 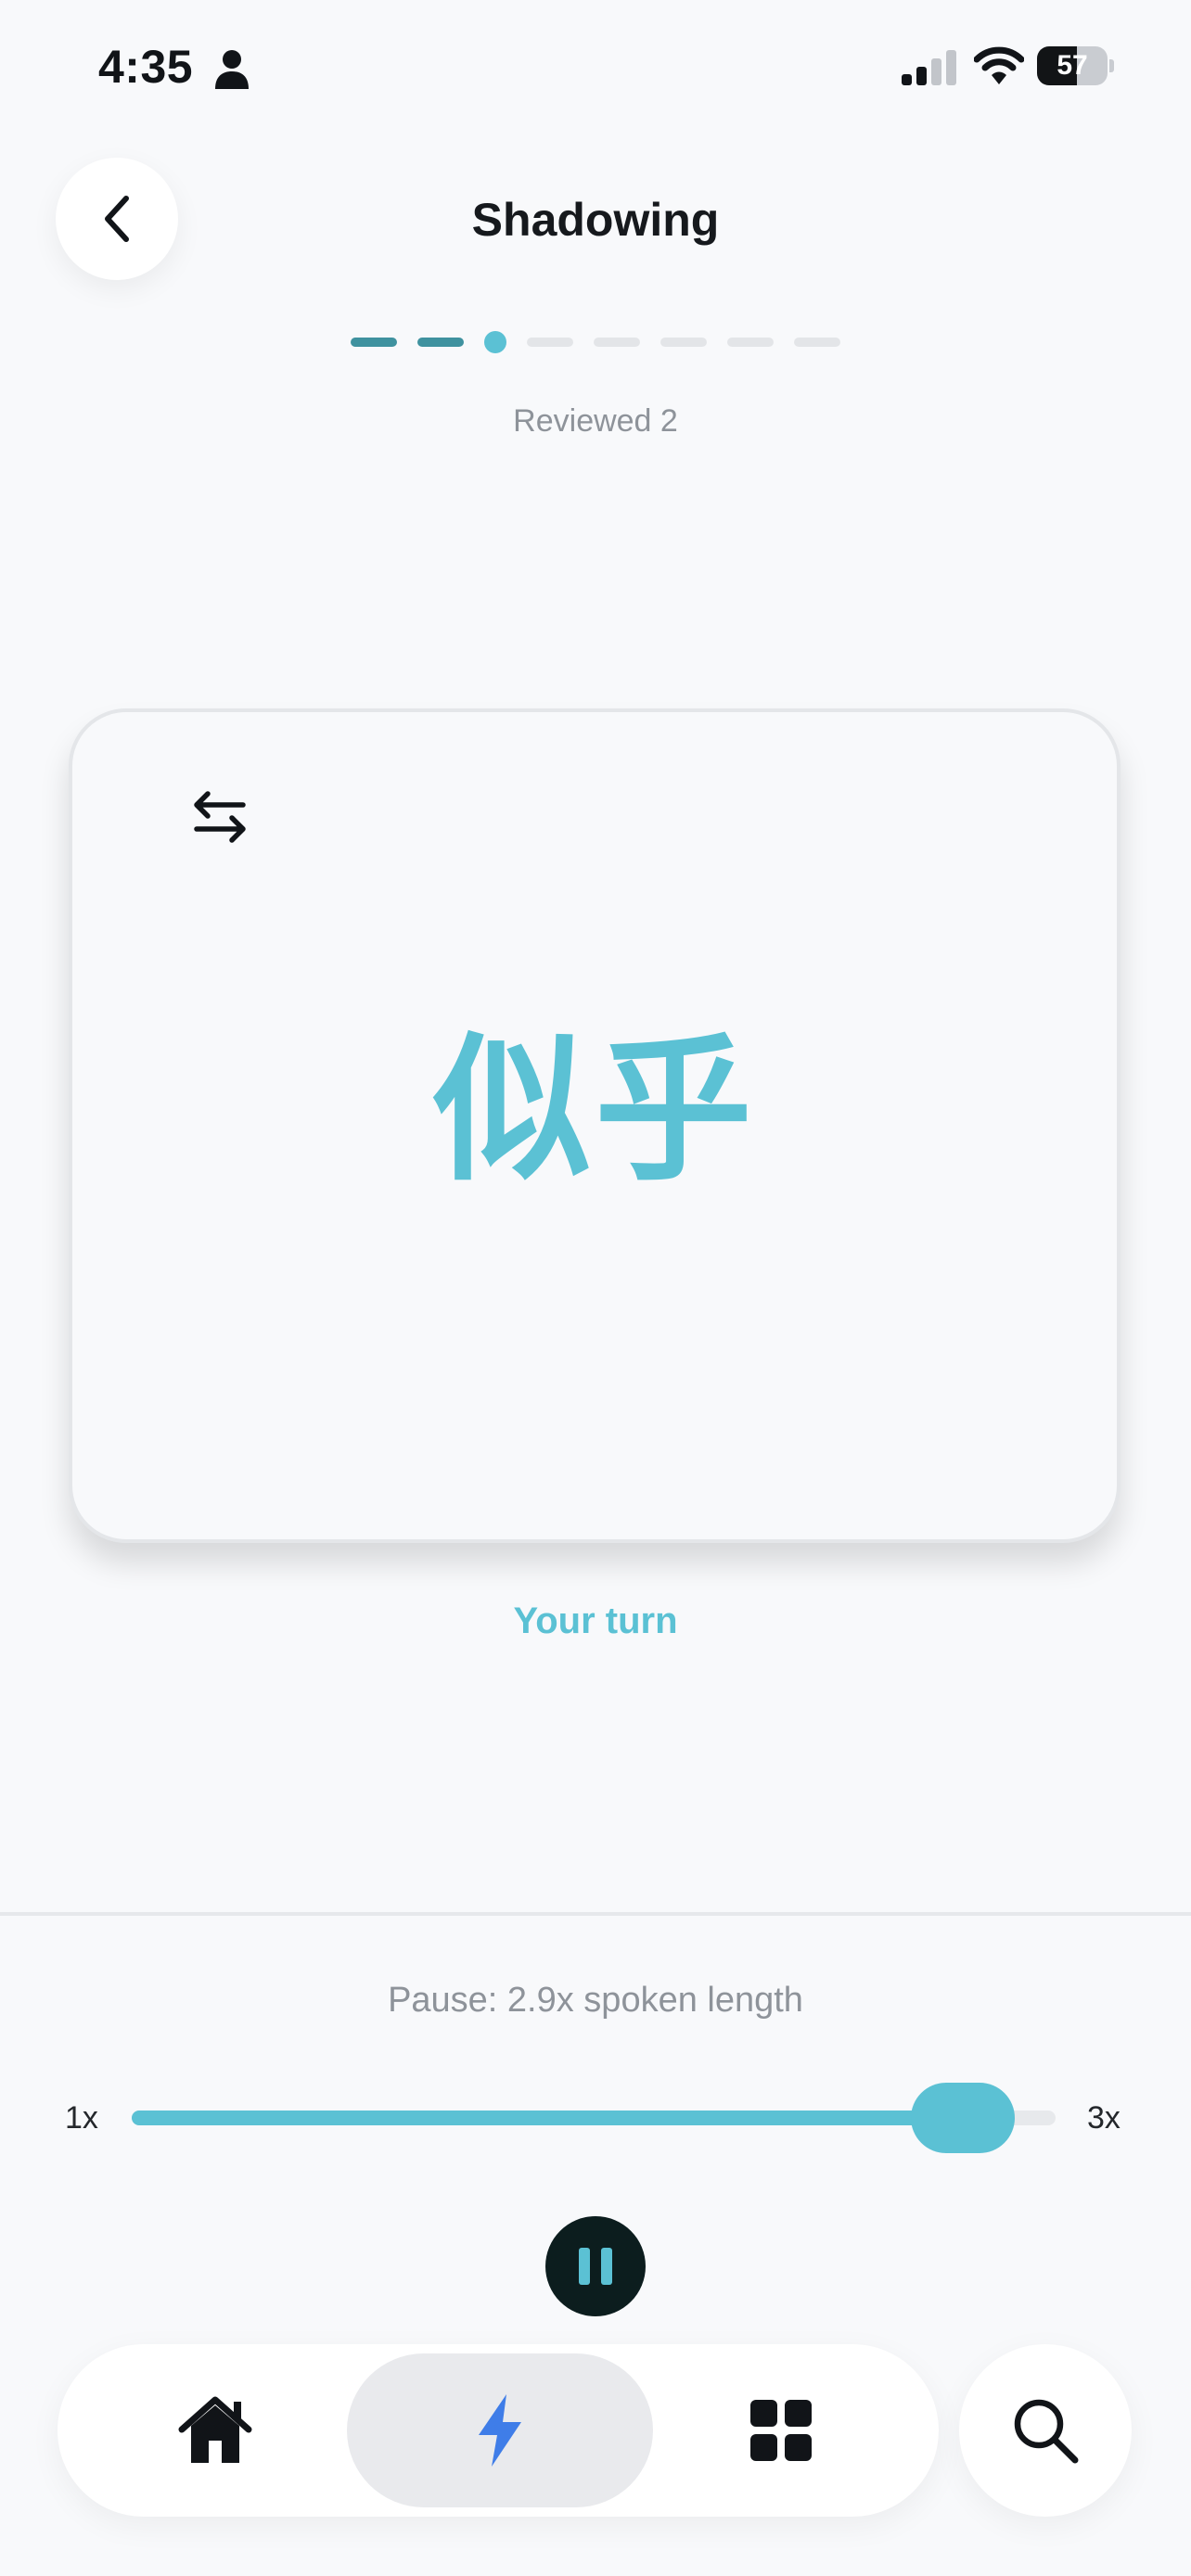 I want to click on page-title: Shadowing, so click(x=595, y=220).